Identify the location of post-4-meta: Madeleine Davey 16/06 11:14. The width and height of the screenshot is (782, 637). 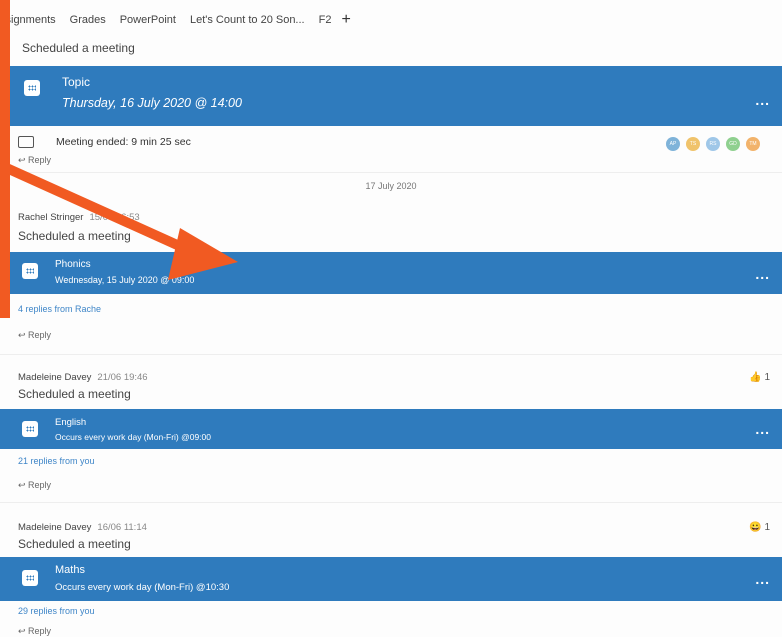
(82, 527).